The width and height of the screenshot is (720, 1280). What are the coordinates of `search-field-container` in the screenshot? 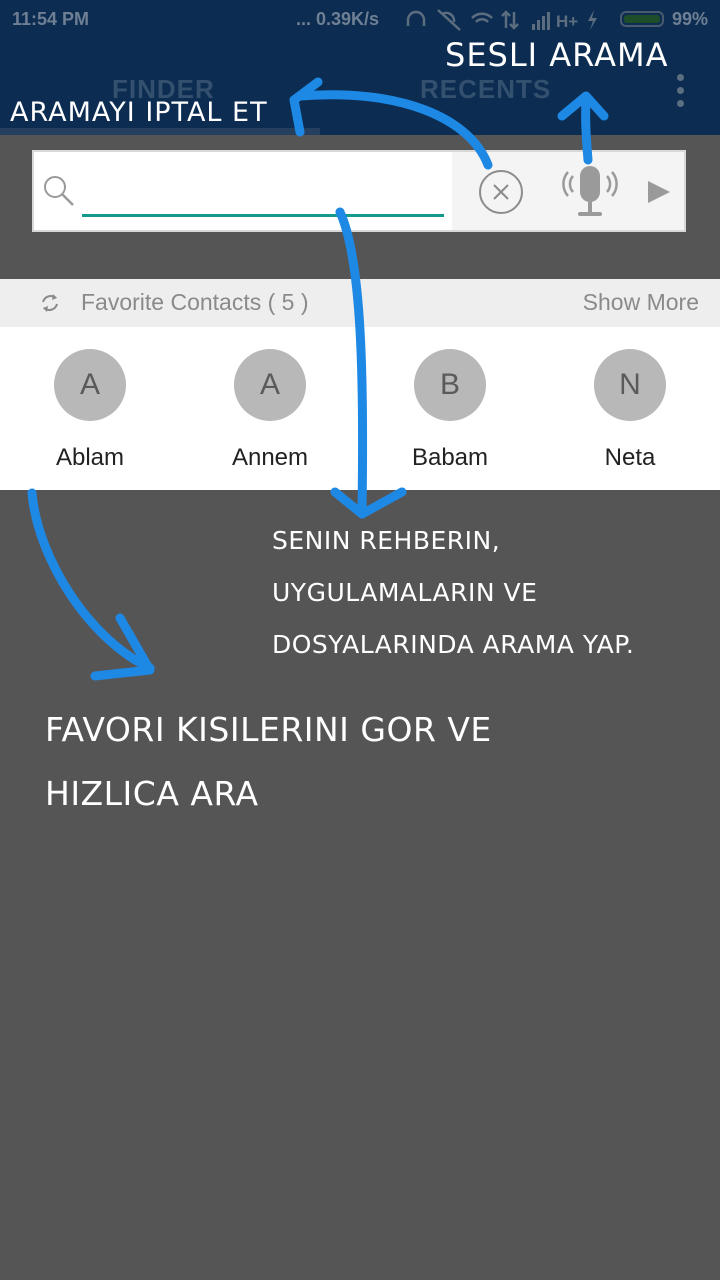 It's located at (243, 191).